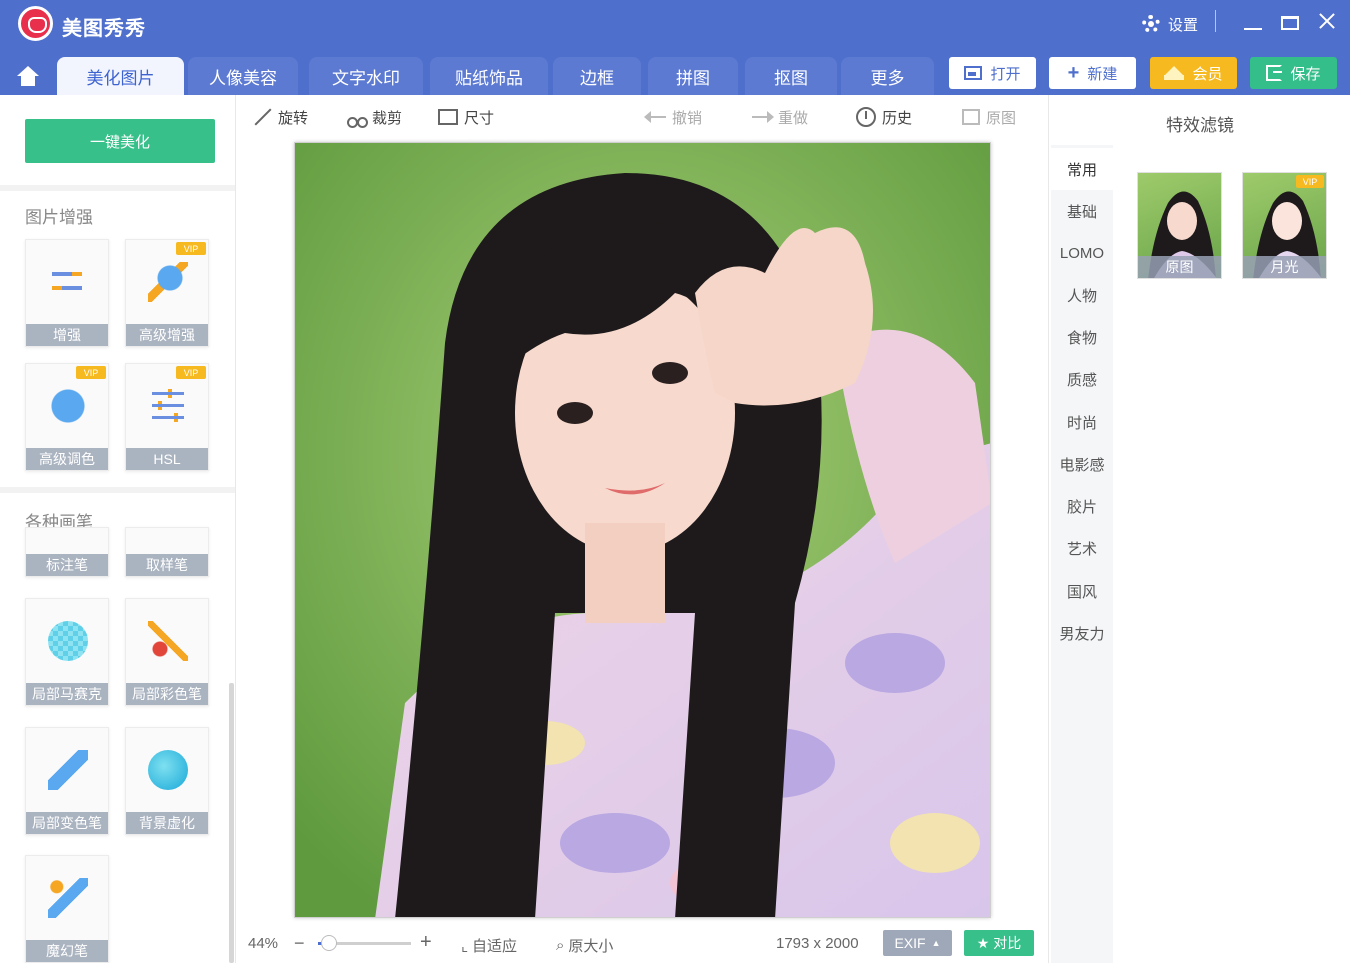  Describe the element at coordinates (1082, 295) in the screenshot. I see `category-people: 人物` at that location.